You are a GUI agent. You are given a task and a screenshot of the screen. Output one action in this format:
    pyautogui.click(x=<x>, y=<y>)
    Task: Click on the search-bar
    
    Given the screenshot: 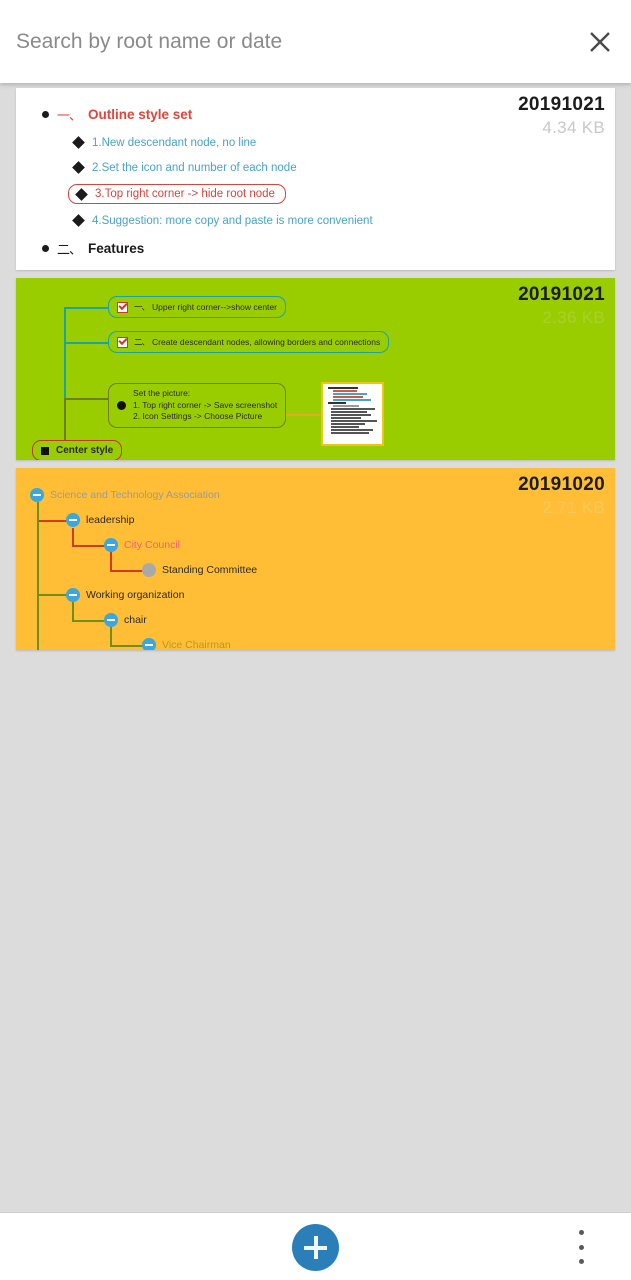 What is the action you would take?
    pyautogui.click(x=315, y=41)
    